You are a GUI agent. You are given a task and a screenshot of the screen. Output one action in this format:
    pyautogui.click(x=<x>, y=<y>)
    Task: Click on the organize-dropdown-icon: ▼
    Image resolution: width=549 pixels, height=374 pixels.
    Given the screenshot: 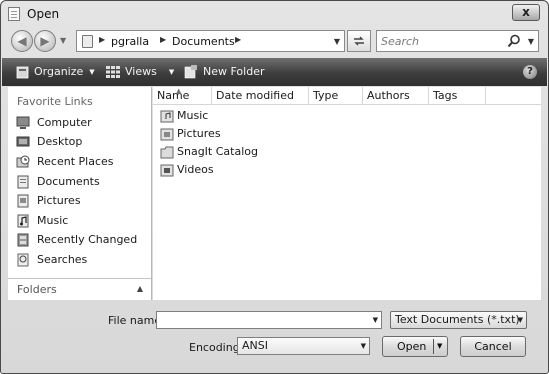 What is the action you would take?
    pyautogui.click(x=92, y=72)
    